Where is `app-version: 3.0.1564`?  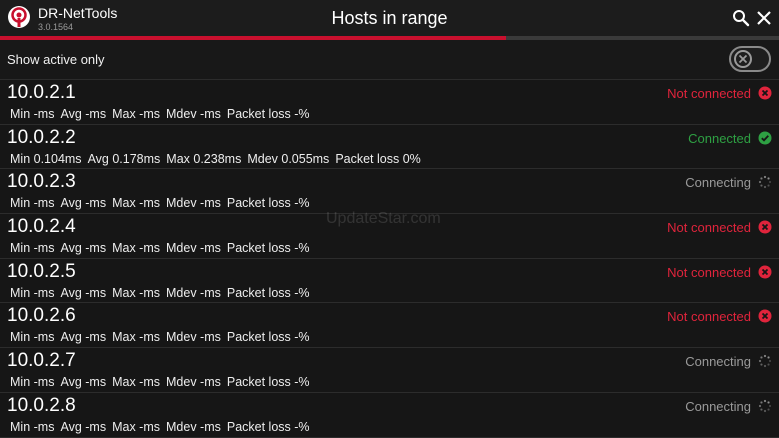 app-version: 3.0.1564 is located at coordinates (56, 27).